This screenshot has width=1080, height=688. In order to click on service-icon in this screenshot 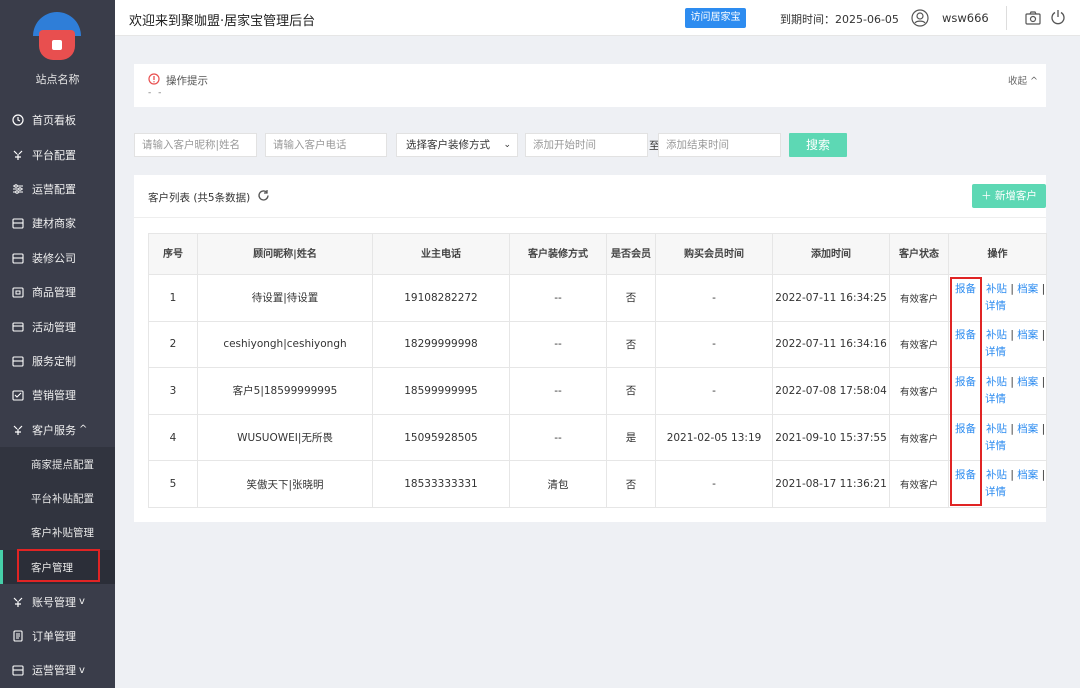, I will do `click(18, 361)`.